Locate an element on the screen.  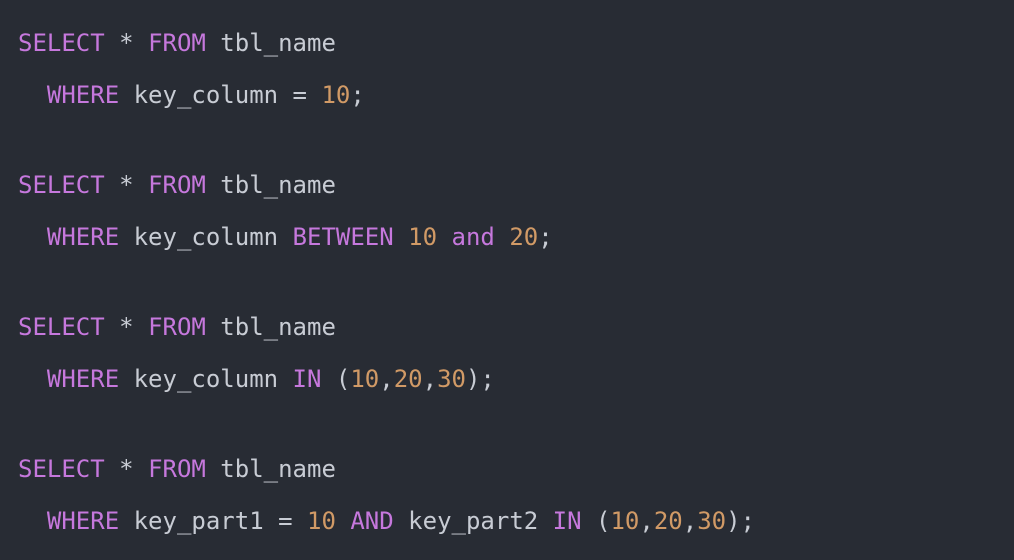
code-line-2: WHERE key_column = 10; is located at coordinates (191, 95).